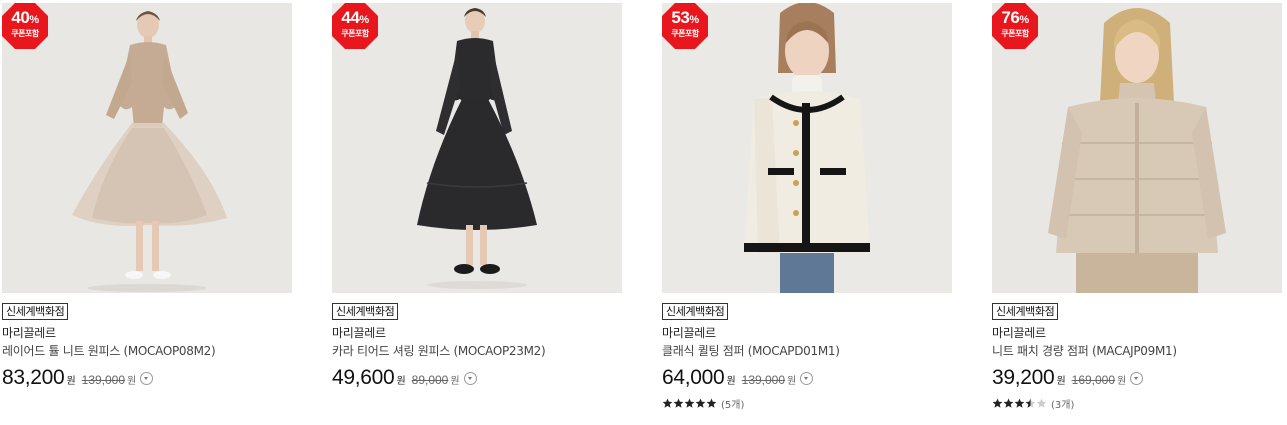 This screenshot has width=1287, height=425. I want to click on price-row: 39,200 원 169,000 원, so click(1137, 379).